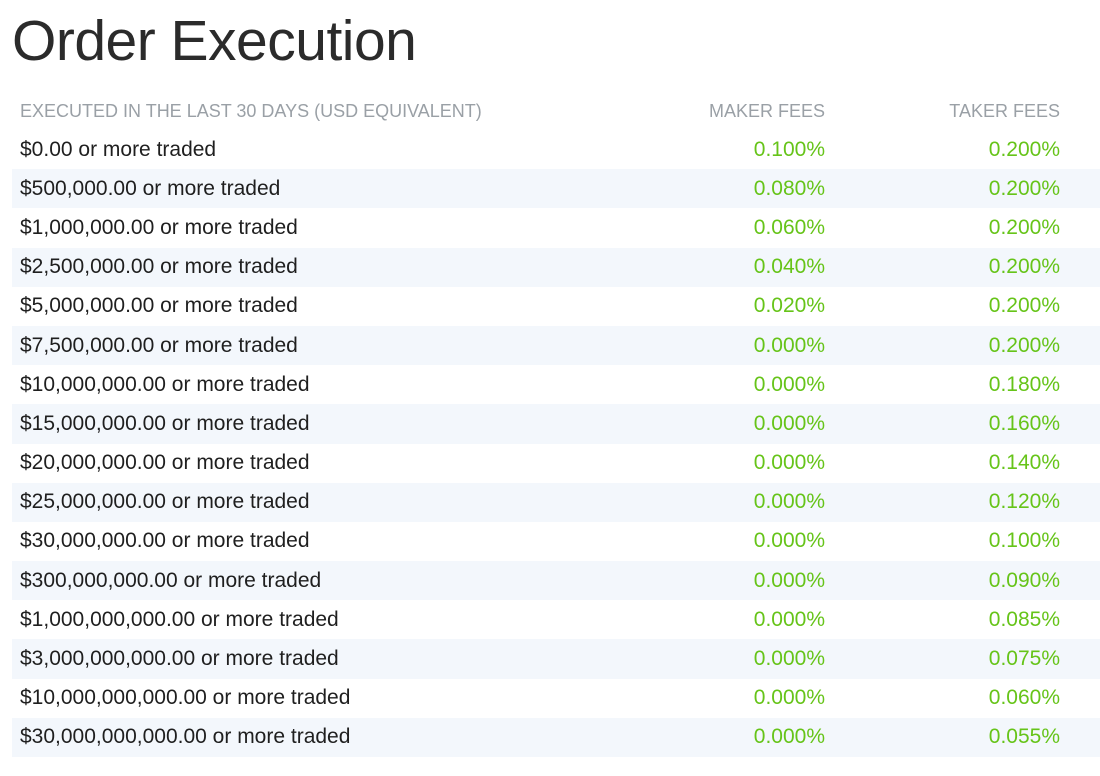 The width and height of the screenshot is (1100, 776). Describe the element at coordinates (1024, 502) in the screenshot. I see `taker-fee-cell: 0.120%` at that location.